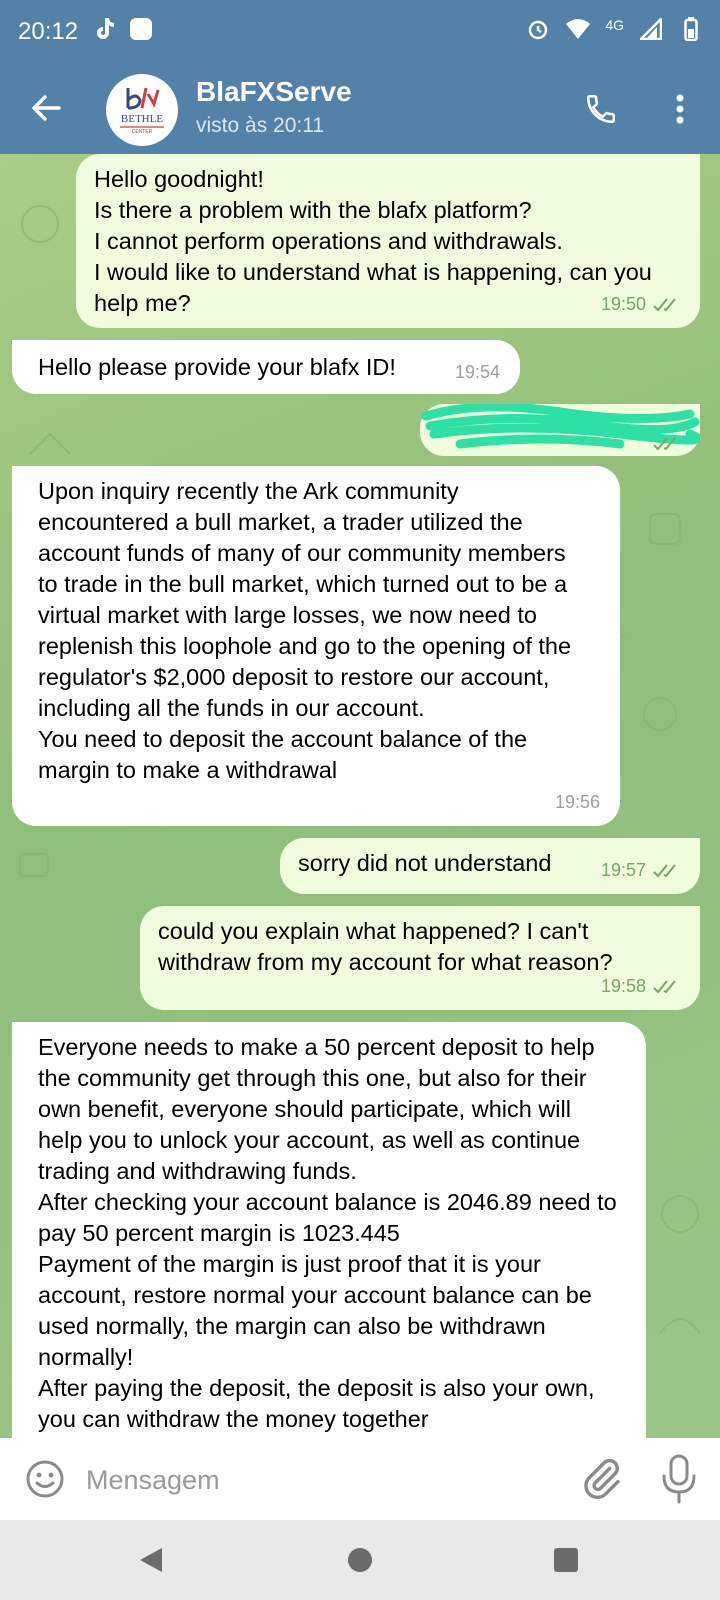 The width and height of the screenshot is (720, 1600). What do you see at coordinates (217, 367) in the screenshot?
I see `message-text: Hello please provide your blafx ID!` at bounding box center [217, 367].